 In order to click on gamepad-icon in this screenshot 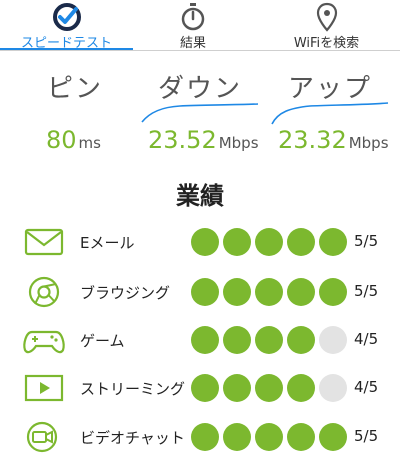, I will do `click(44, 340)`.